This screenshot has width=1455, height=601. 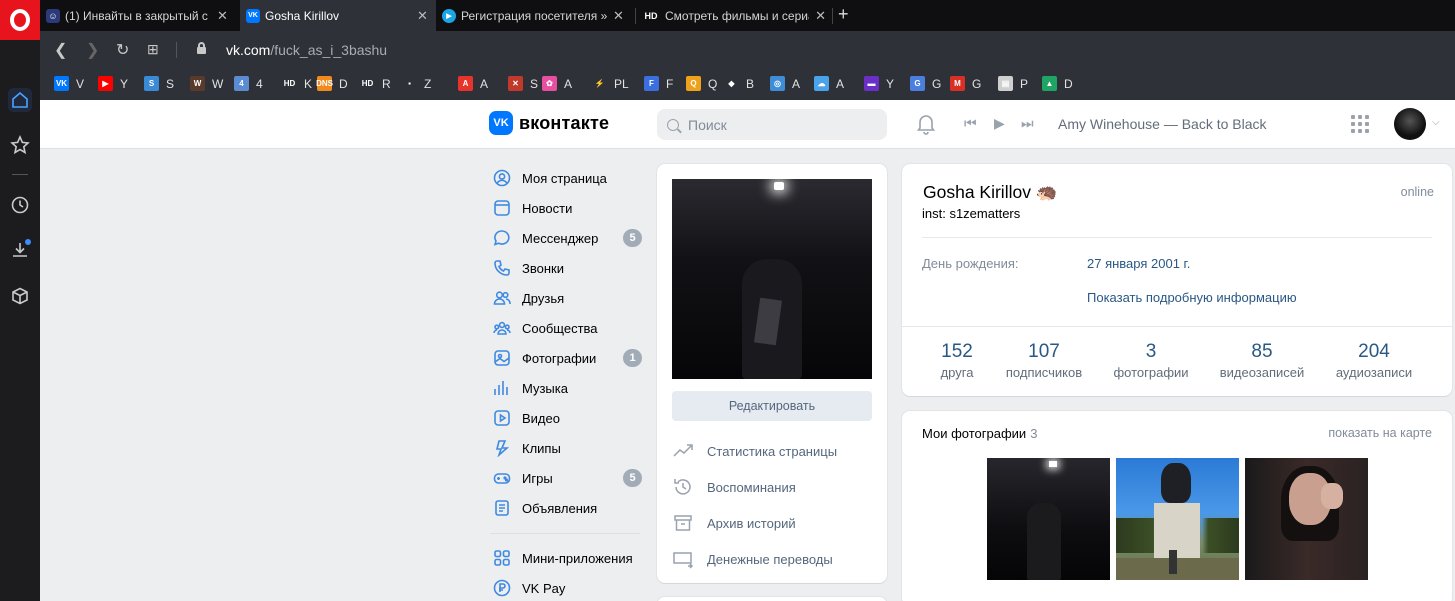 What do you see at coordinates (570, 418) in the screenshot?
I see `sidebar-item-8: Видео` at bounding box center [570, 418].